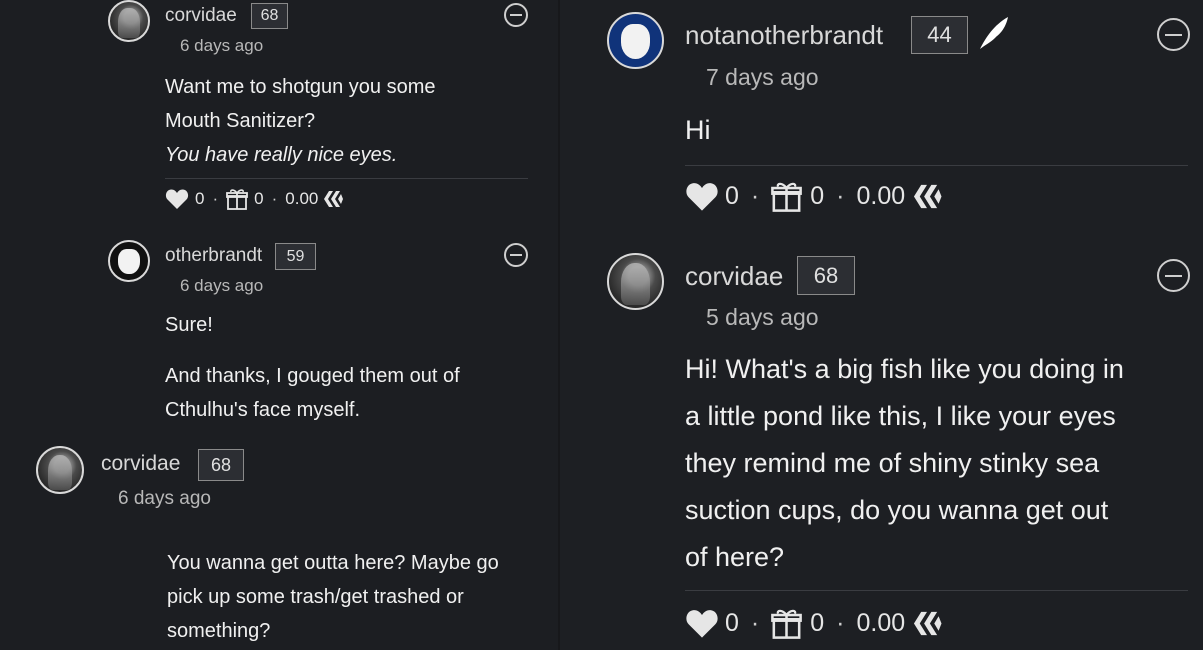 The image size is (1203, 650). I want to click on body-line: something?, so click(219, 631).